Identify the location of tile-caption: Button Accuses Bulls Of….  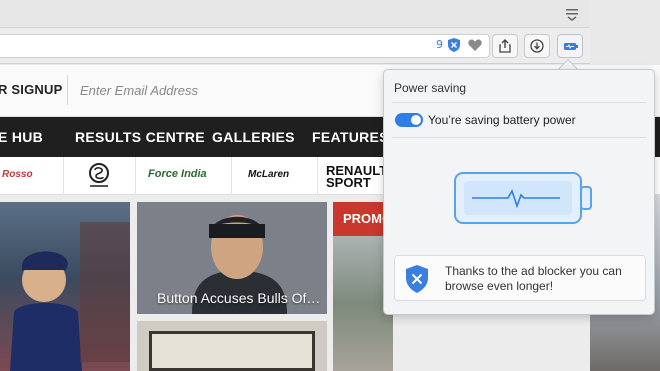
(239, 298).